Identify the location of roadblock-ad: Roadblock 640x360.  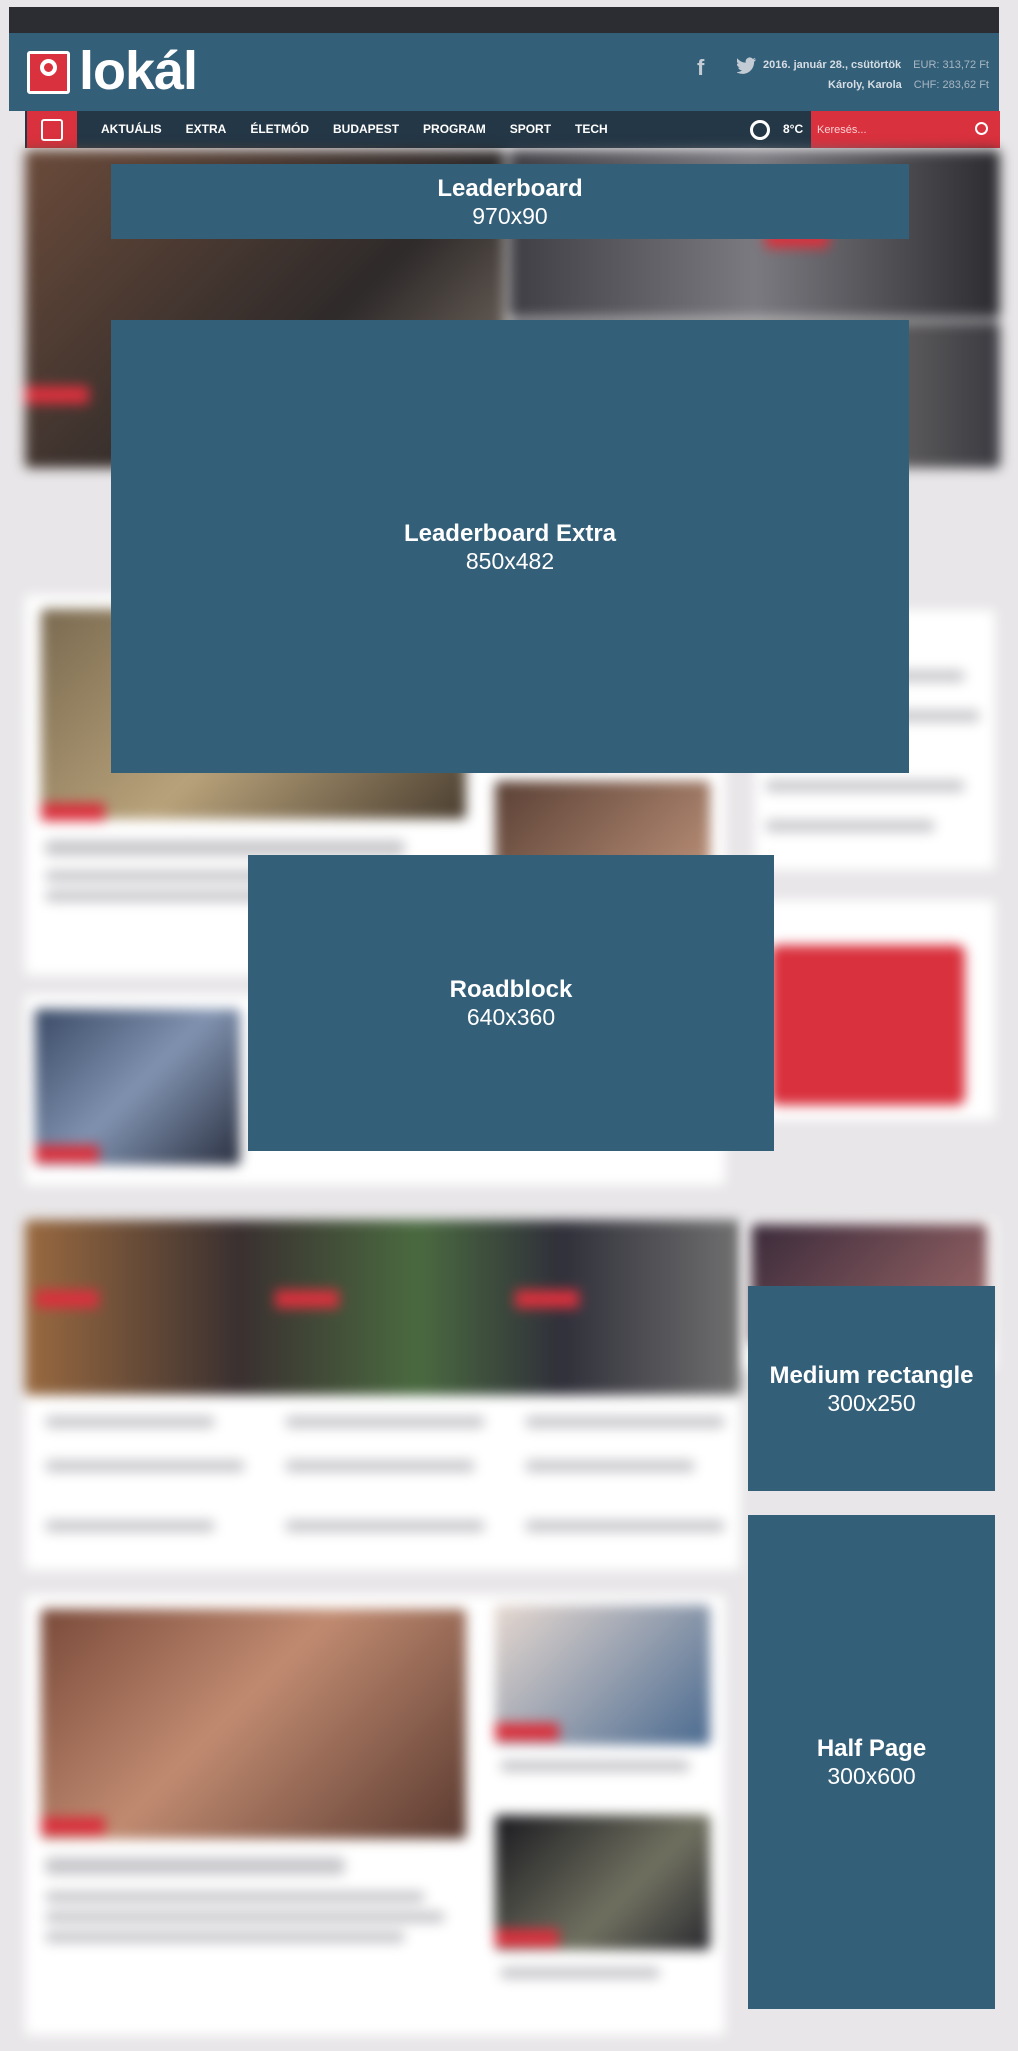
(511, 1003).